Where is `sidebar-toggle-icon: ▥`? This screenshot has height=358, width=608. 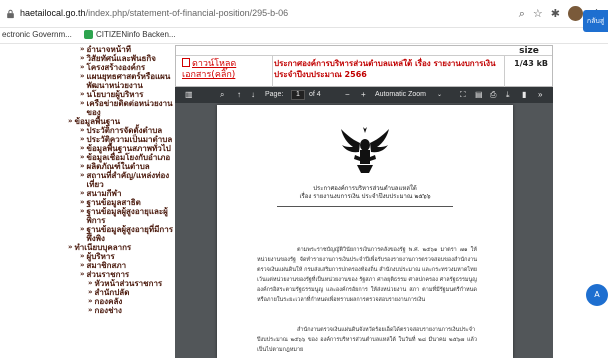
sidebar-toggle-icon: ▥ is located at coordinates (189, 95).